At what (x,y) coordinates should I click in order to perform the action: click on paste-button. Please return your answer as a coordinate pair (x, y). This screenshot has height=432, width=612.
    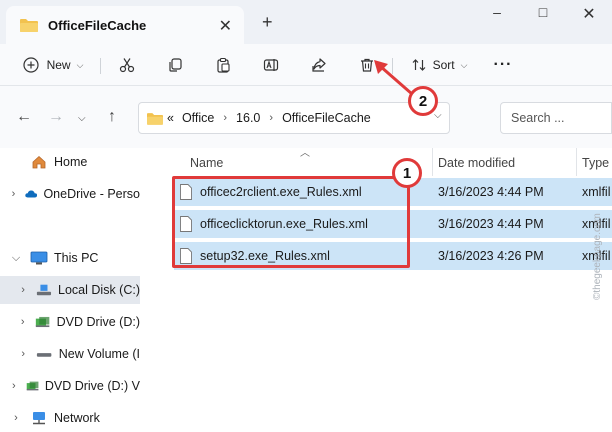
    Looking at the image, I should click on (223, 65).